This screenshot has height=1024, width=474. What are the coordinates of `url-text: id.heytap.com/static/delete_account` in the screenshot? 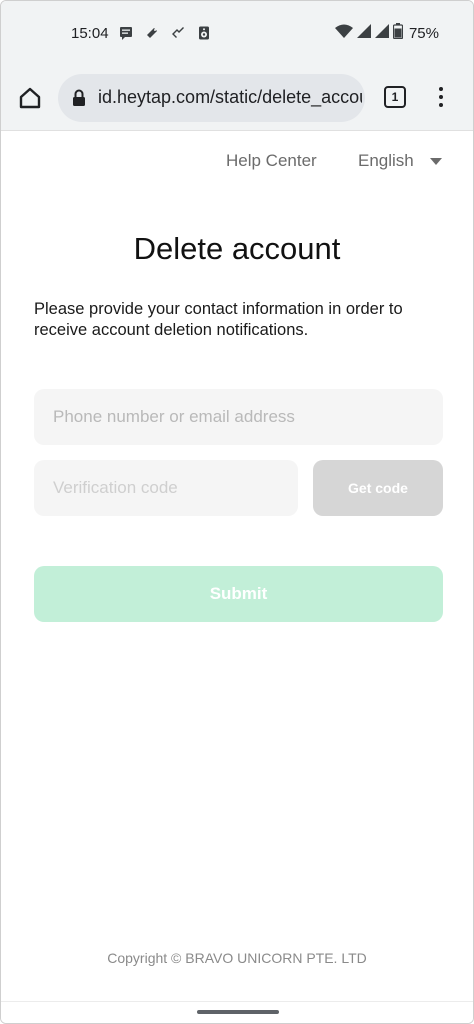 It's located at (230, 97).